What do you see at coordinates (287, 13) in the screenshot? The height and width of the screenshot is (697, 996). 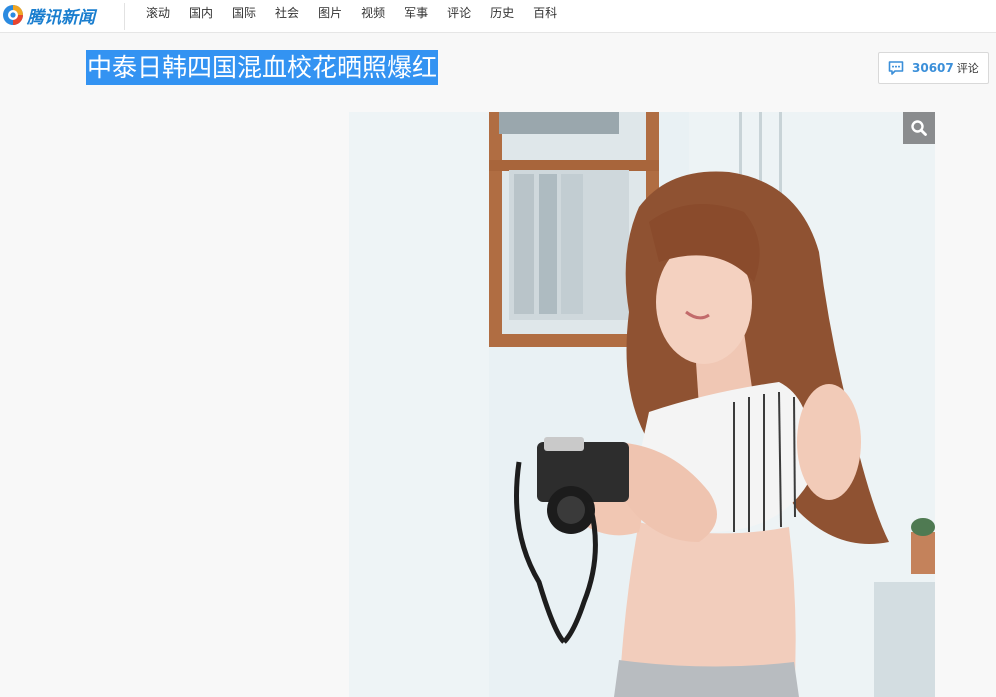 I see `nav-item-society: 社会` at bounding box center [287, 13].